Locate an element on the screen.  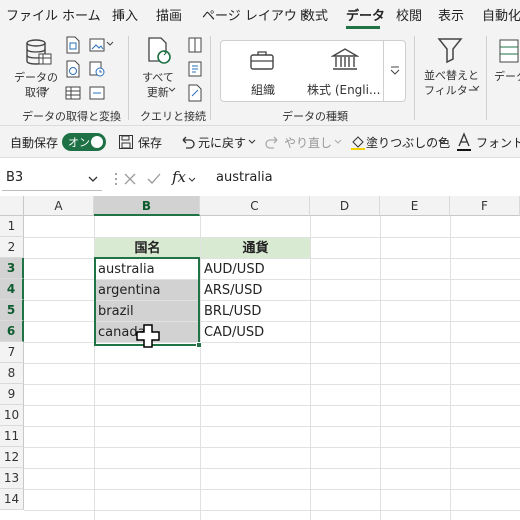
tab-data: データ is located at coordinates (365, 14).